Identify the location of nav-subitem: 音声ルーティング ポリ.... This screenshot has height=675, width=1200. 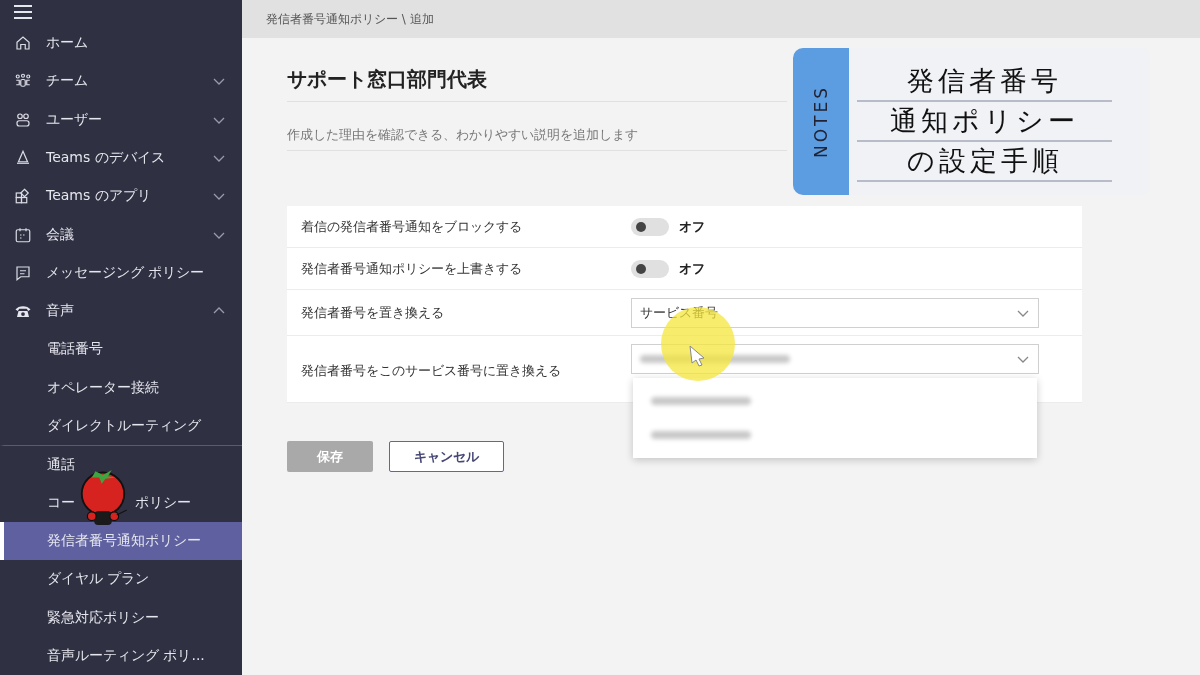
(121, 655).